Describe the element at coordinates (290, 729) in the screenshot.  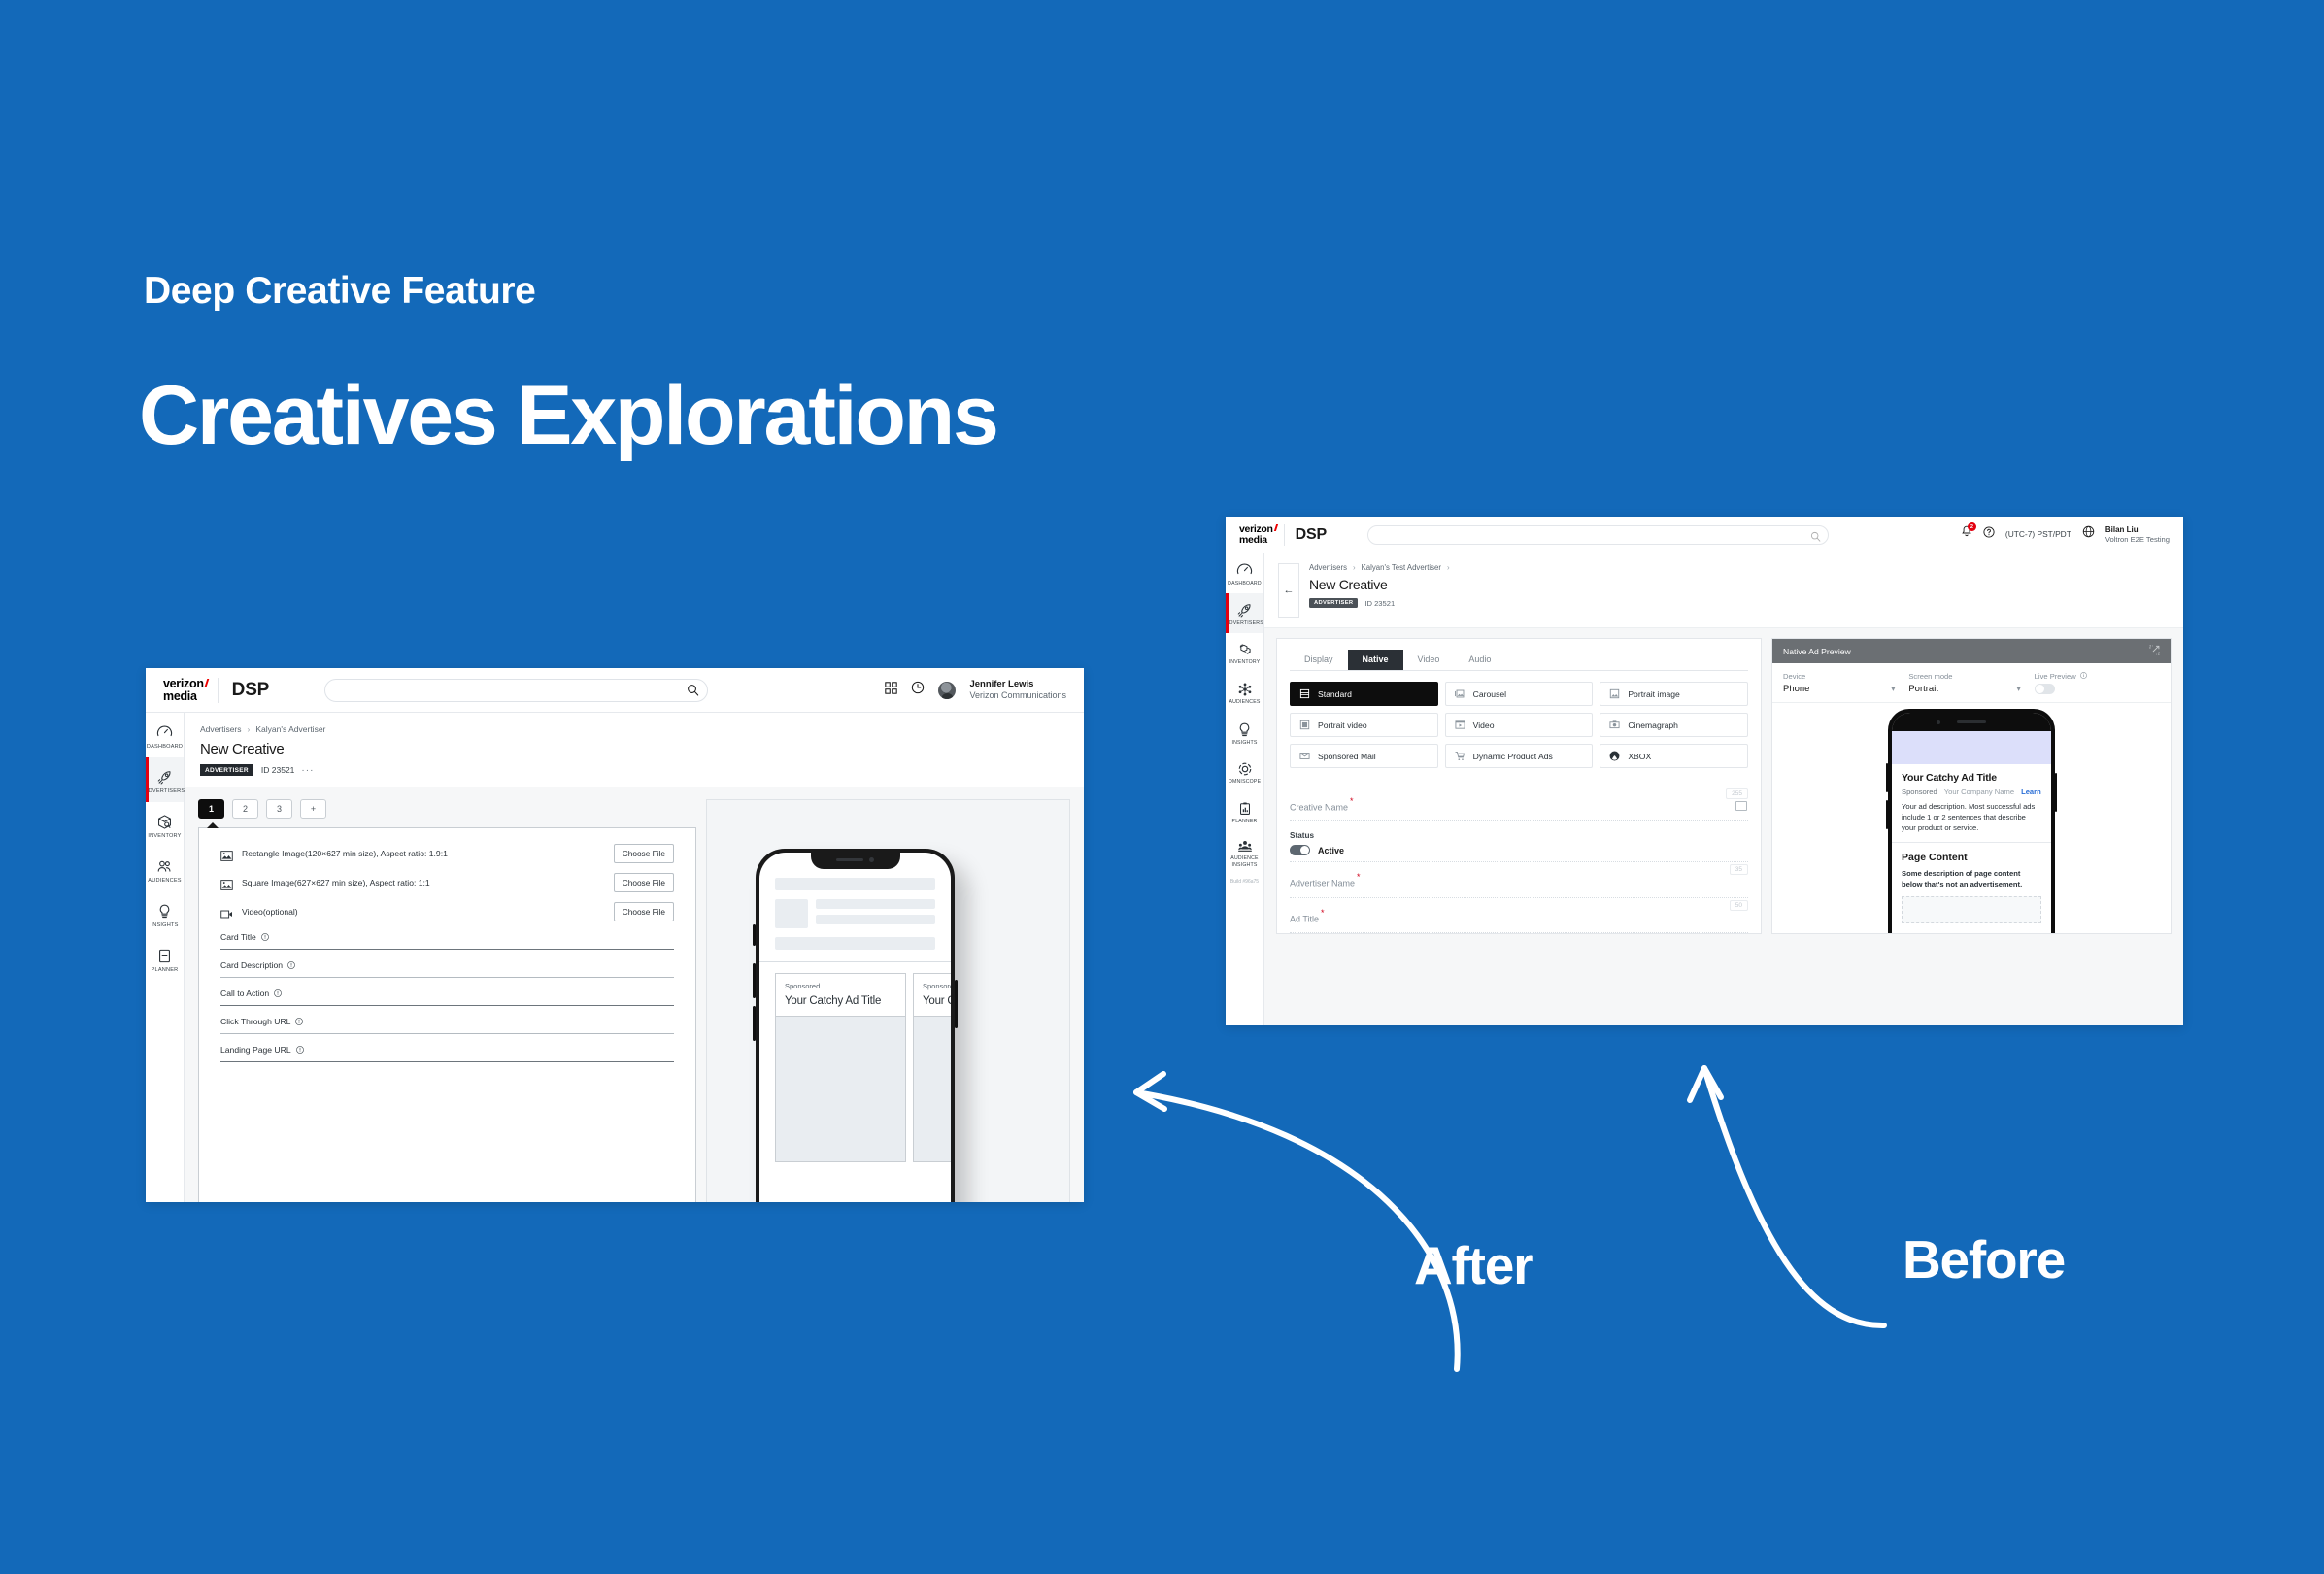
I see `breadcrumb-item-1: Kalyan's Advertiser` at that location.